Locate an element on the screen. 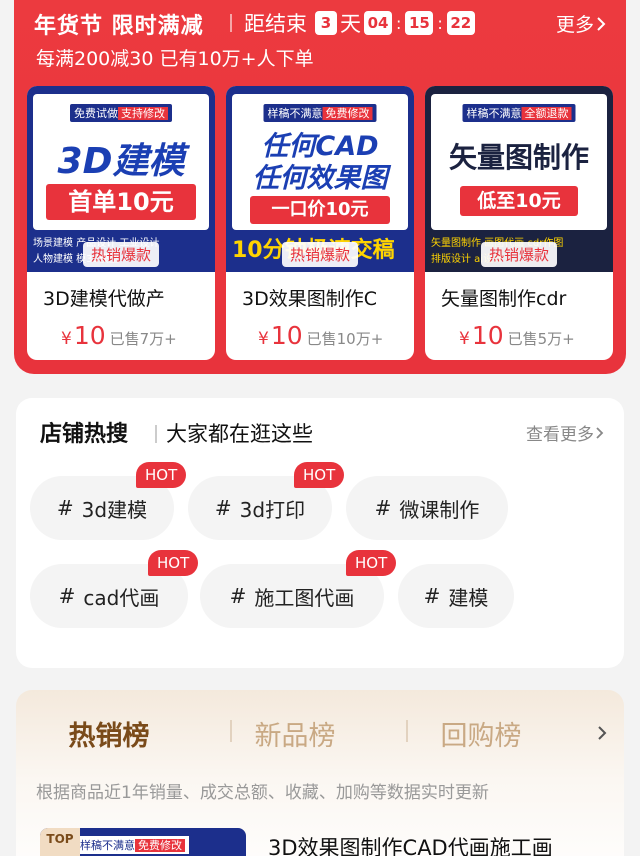 This screenshot has height=856, width=640. search-tag-label: cad代画 is located at coordinates (121, 597).